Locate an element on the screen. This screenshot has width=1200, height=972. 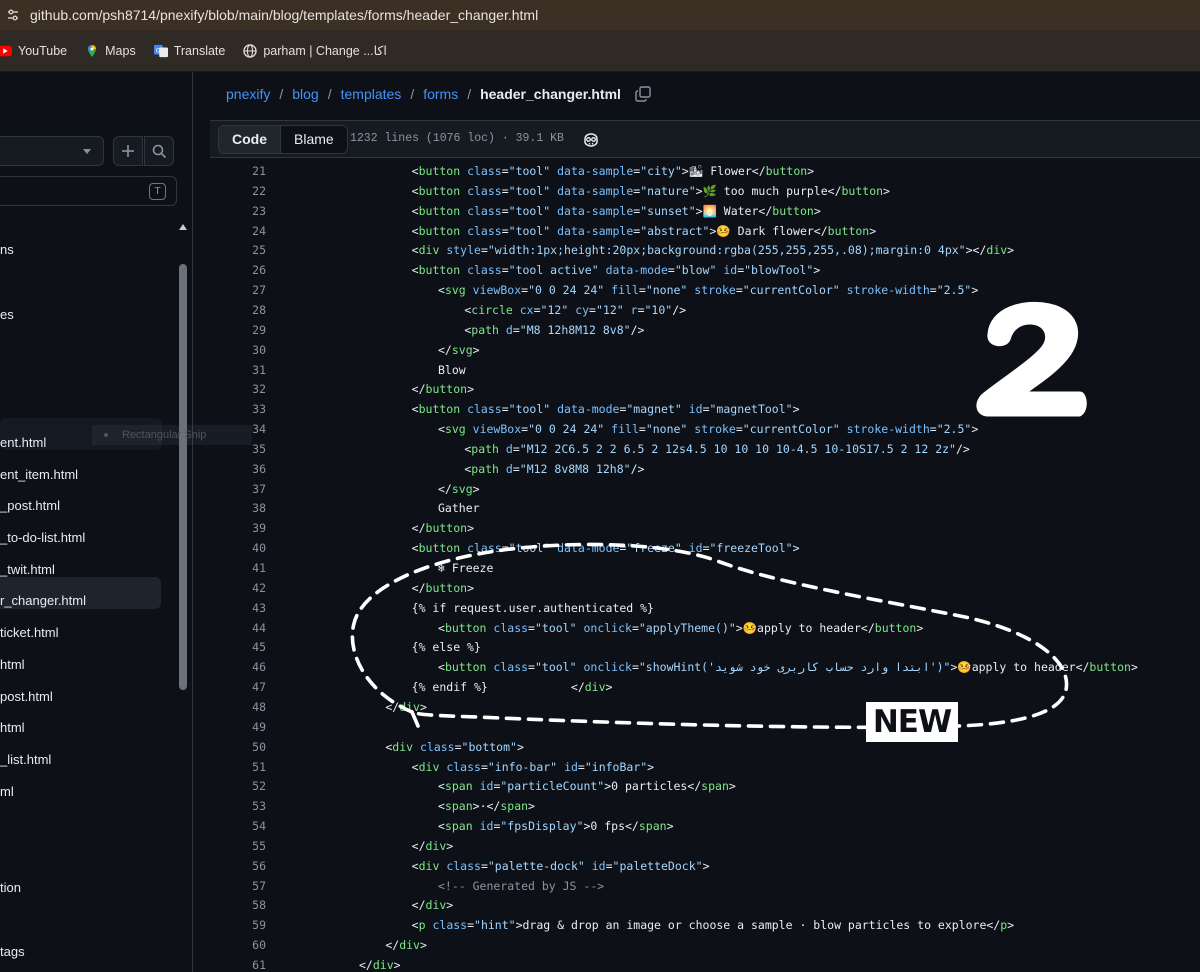
copy-path-icon is located at coordinates (643, 94).